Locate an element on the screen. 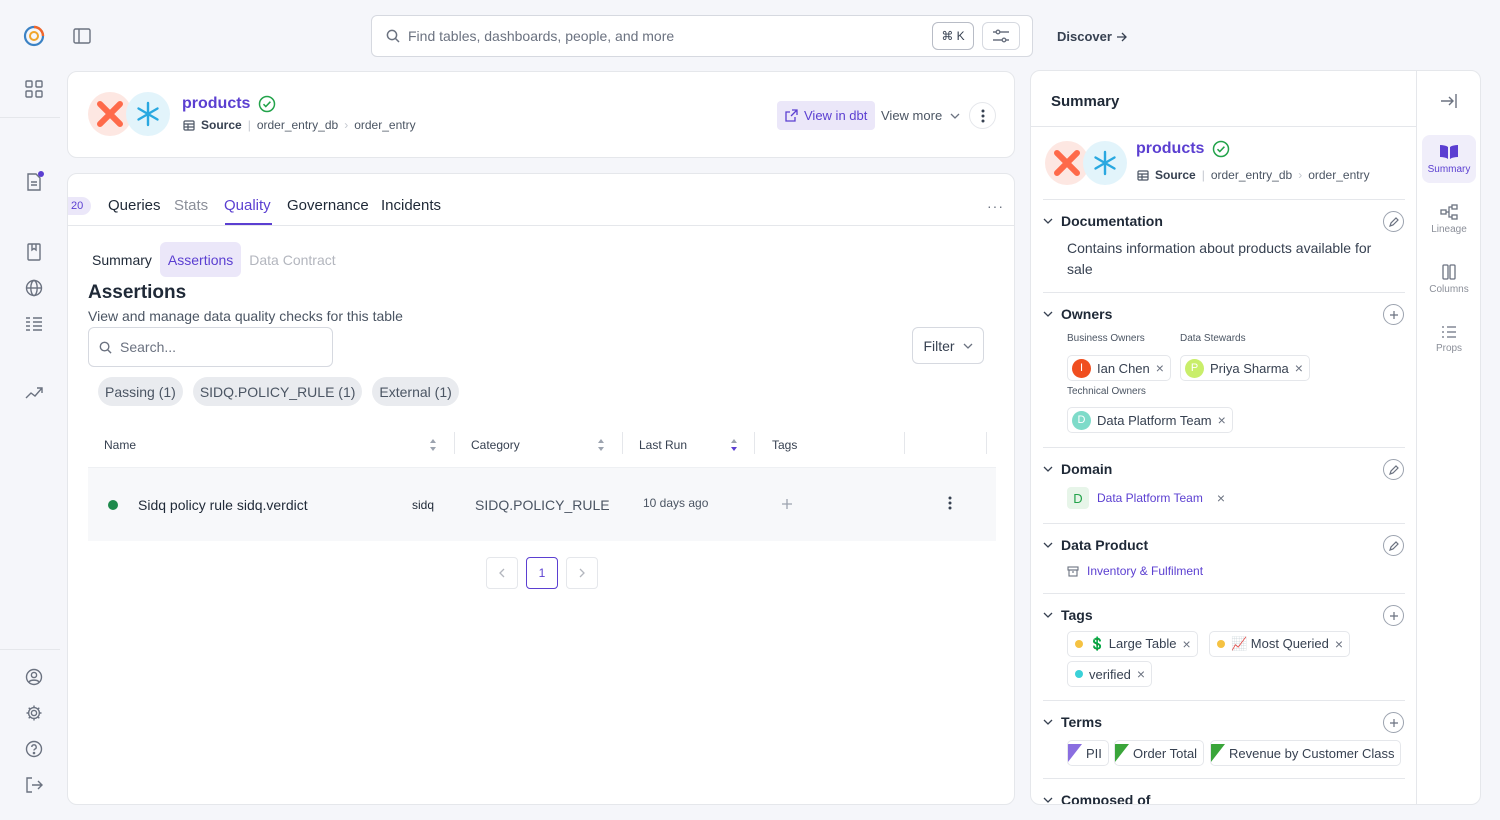 The height and width of the screenshot is (820, 1500). trend-icon is located at coordinates (34, 393).